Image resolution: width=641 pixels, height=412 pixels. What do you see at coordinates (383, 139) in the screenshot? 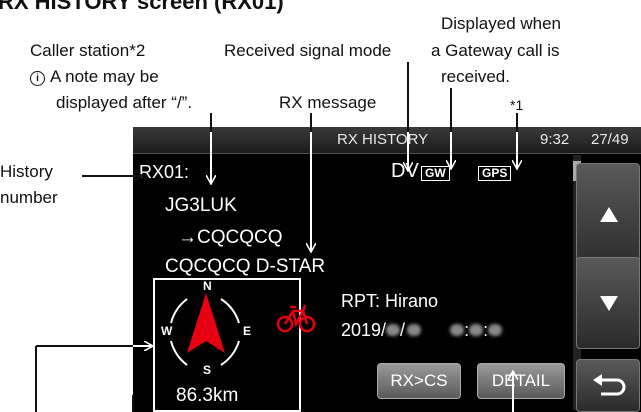
I see `screen-title: RX HISTORY` at bounding box center [383, 139].